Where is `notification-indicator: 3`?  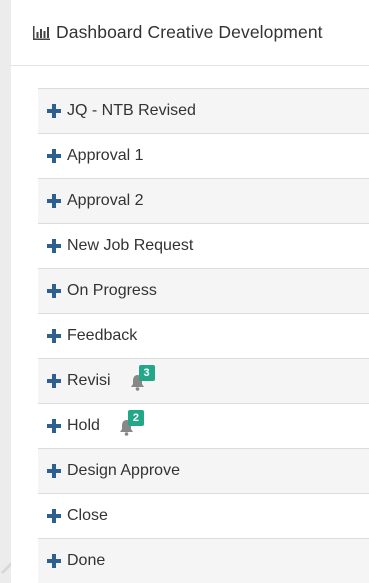 notification-indicator: 3 is located at coordinates (142, 378).